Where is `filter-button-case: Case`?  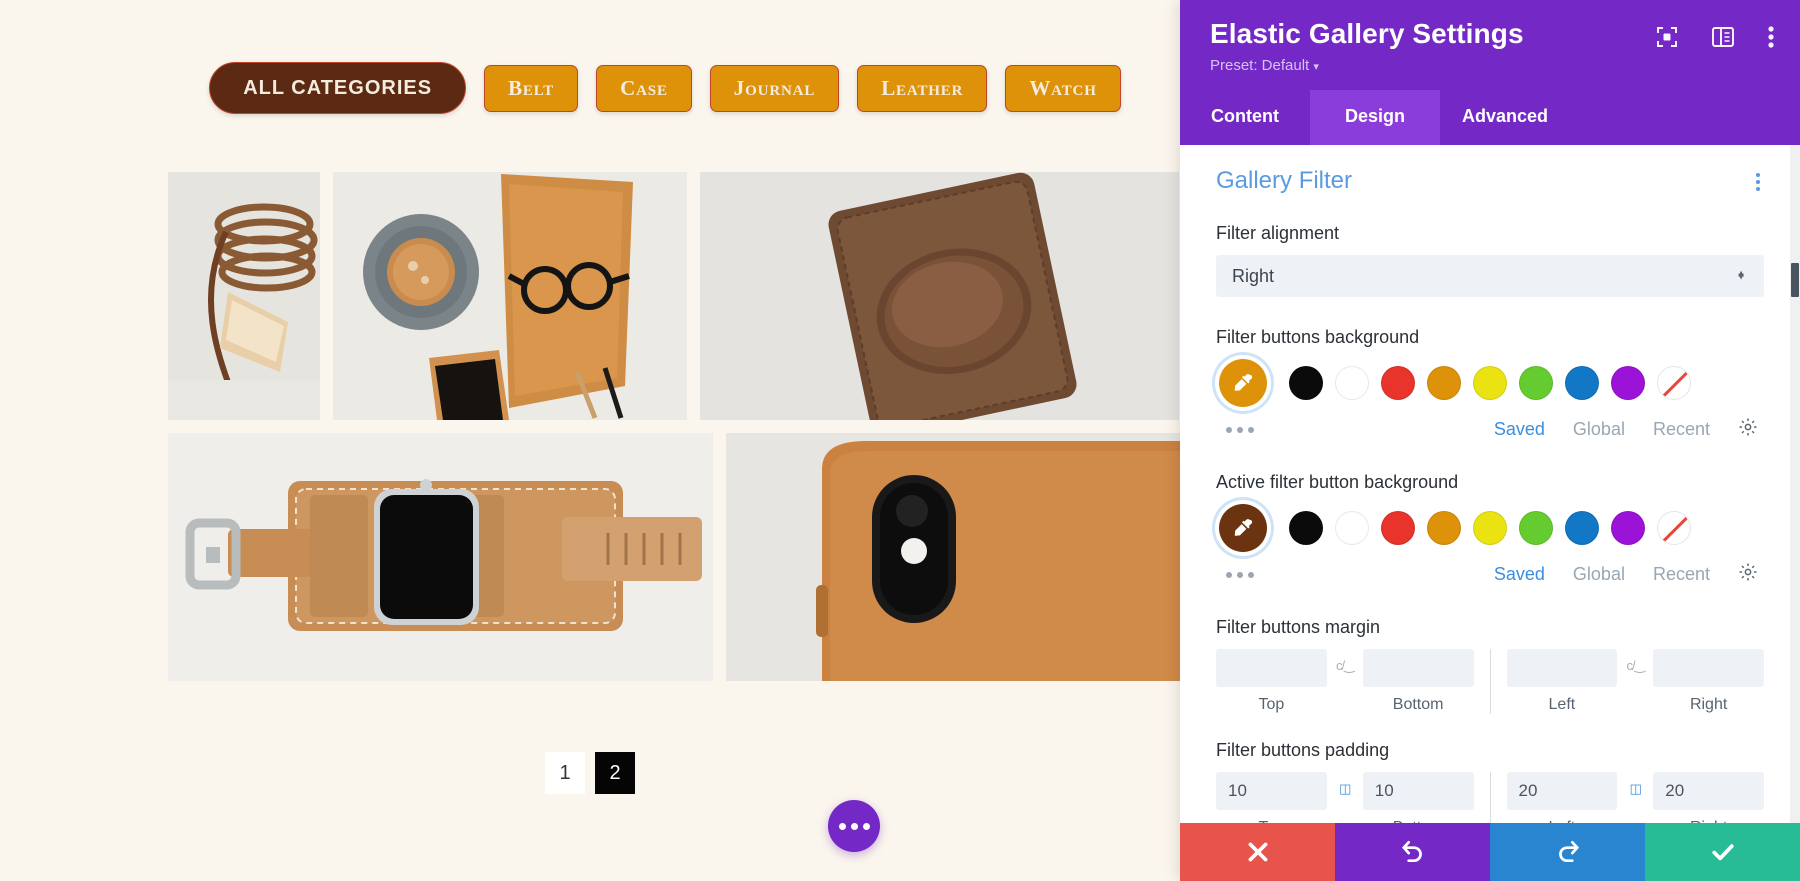 filter-button-case: Case is located at coordinates (644, 88).